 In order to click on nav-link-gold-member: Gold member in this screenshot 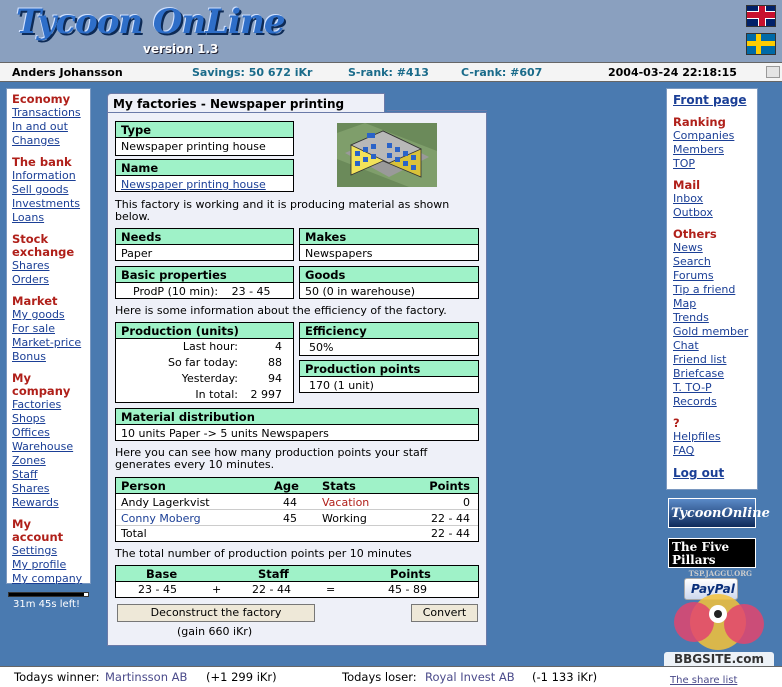, I will do `click(712, 332)`.